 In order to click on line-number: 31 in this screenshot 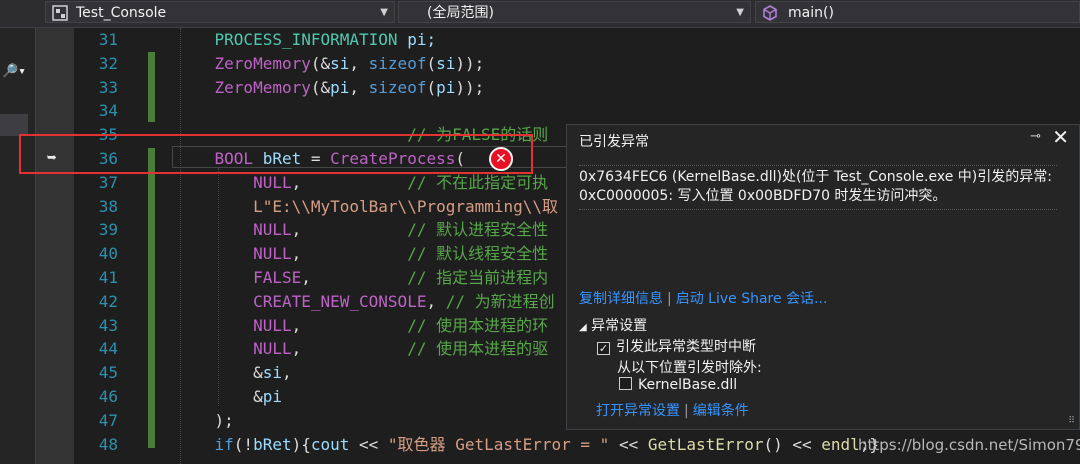, I will do `click(108, 39)`.